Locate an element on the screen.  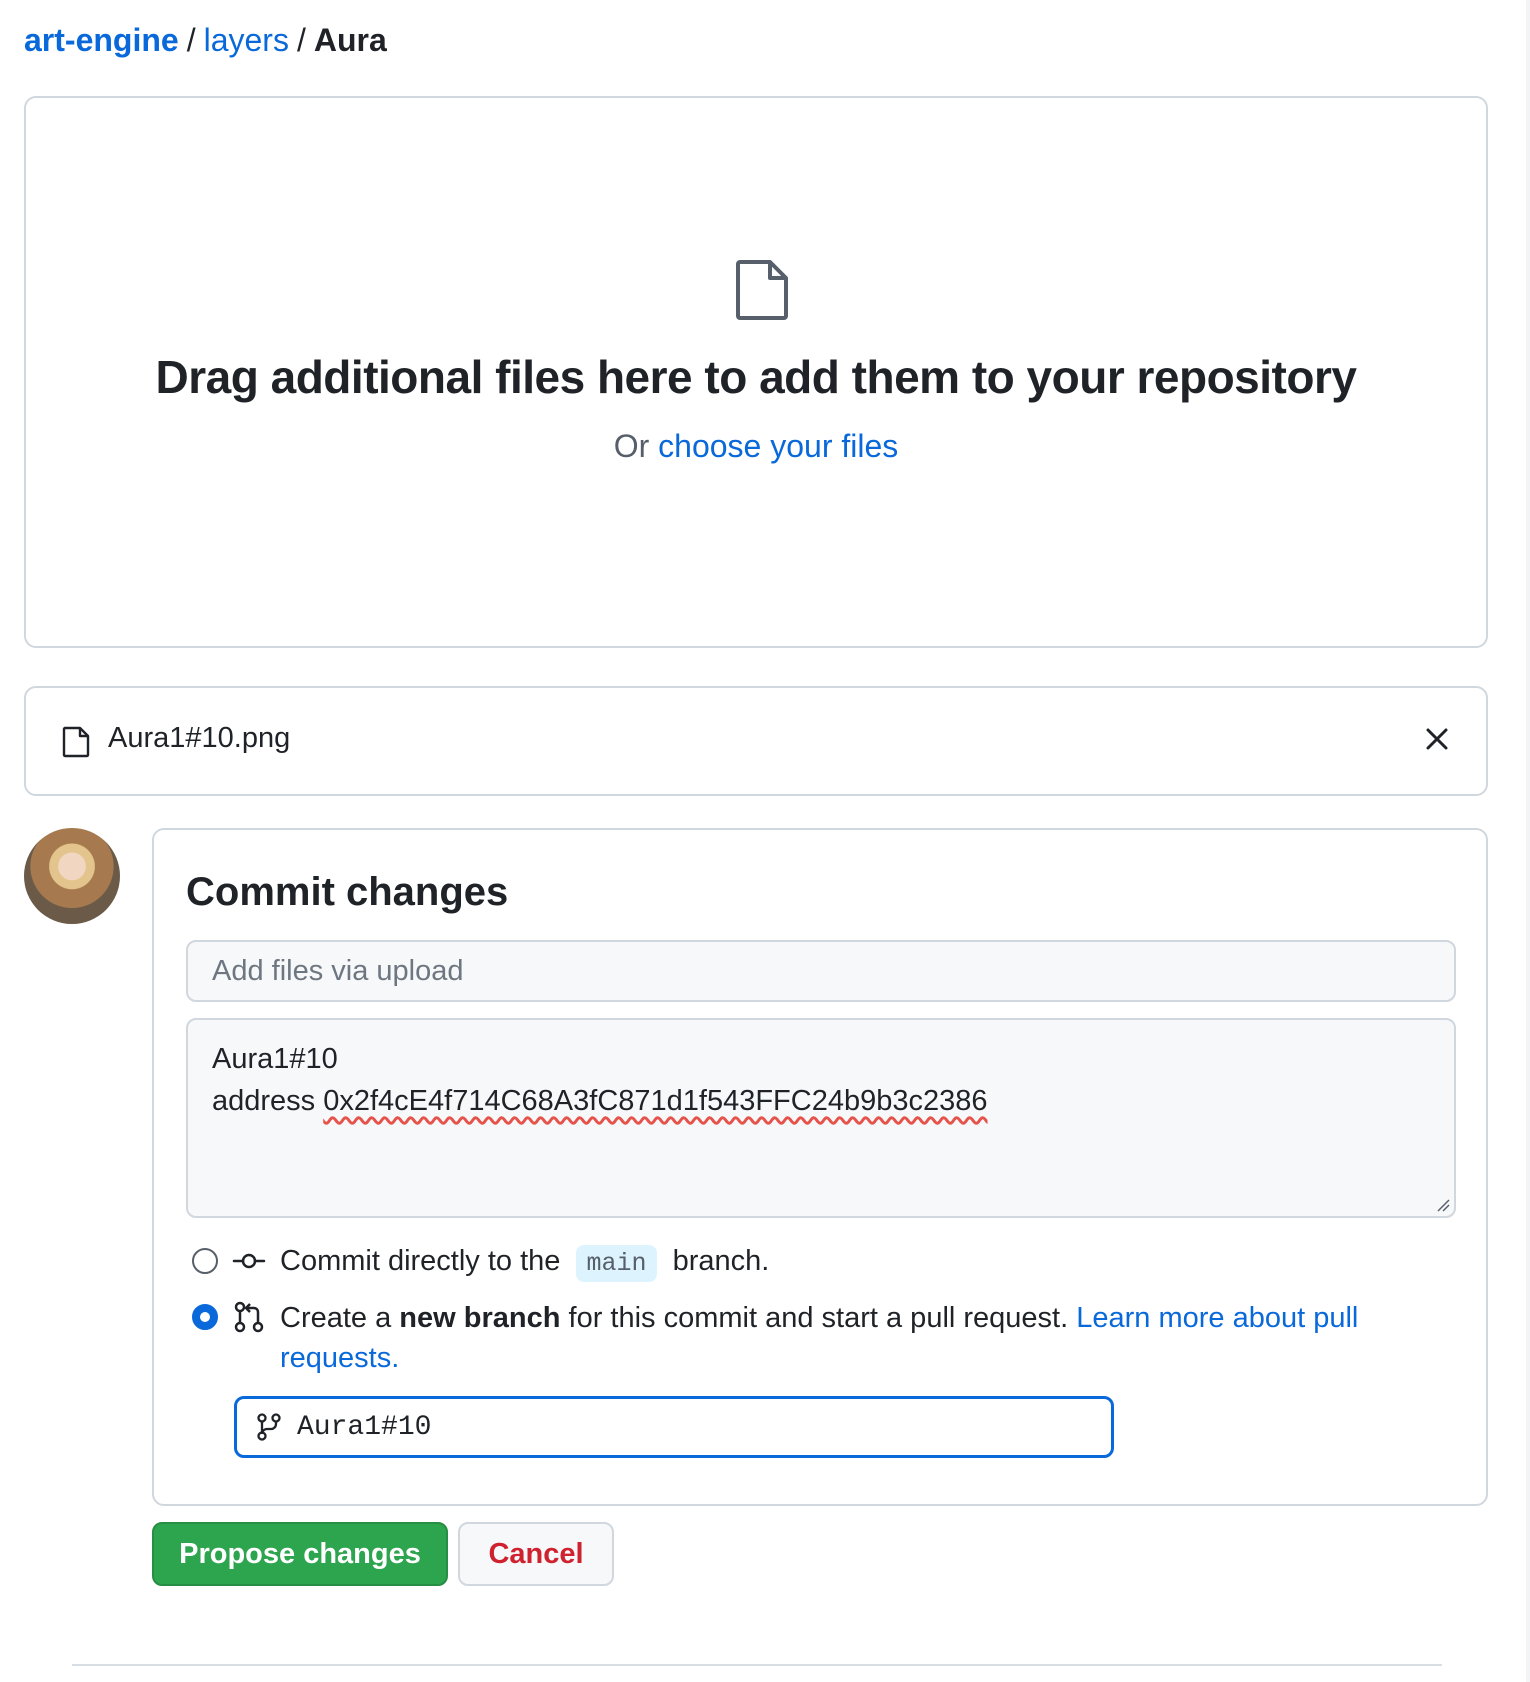
page-edge is located at coordinates (1528, 841).